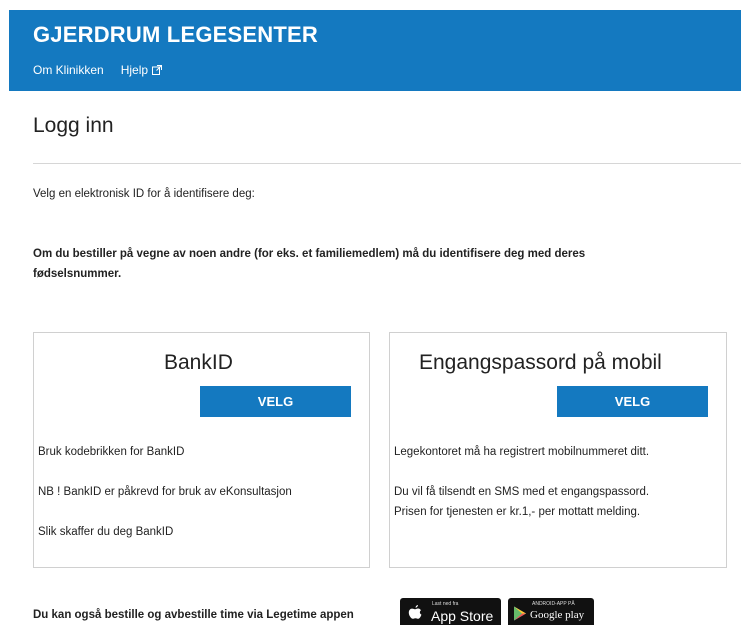 The height and width of the screenshot is (625, 741). Describe the element at coordinates (387, 163) in the screenshot. I see `divider` at that location.